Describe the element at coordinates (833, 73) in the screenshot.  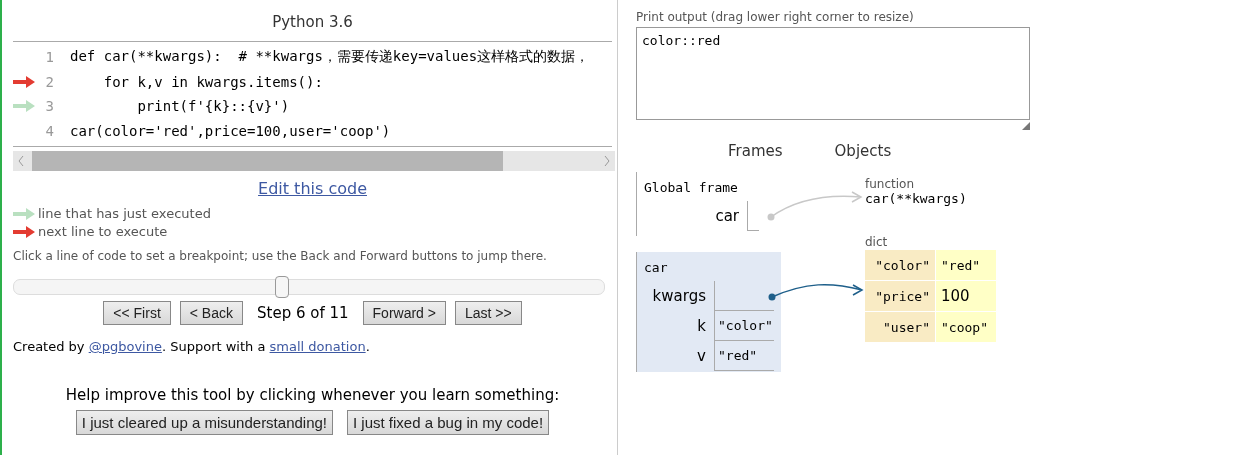
I see `print-output-box: color::red` at that location.